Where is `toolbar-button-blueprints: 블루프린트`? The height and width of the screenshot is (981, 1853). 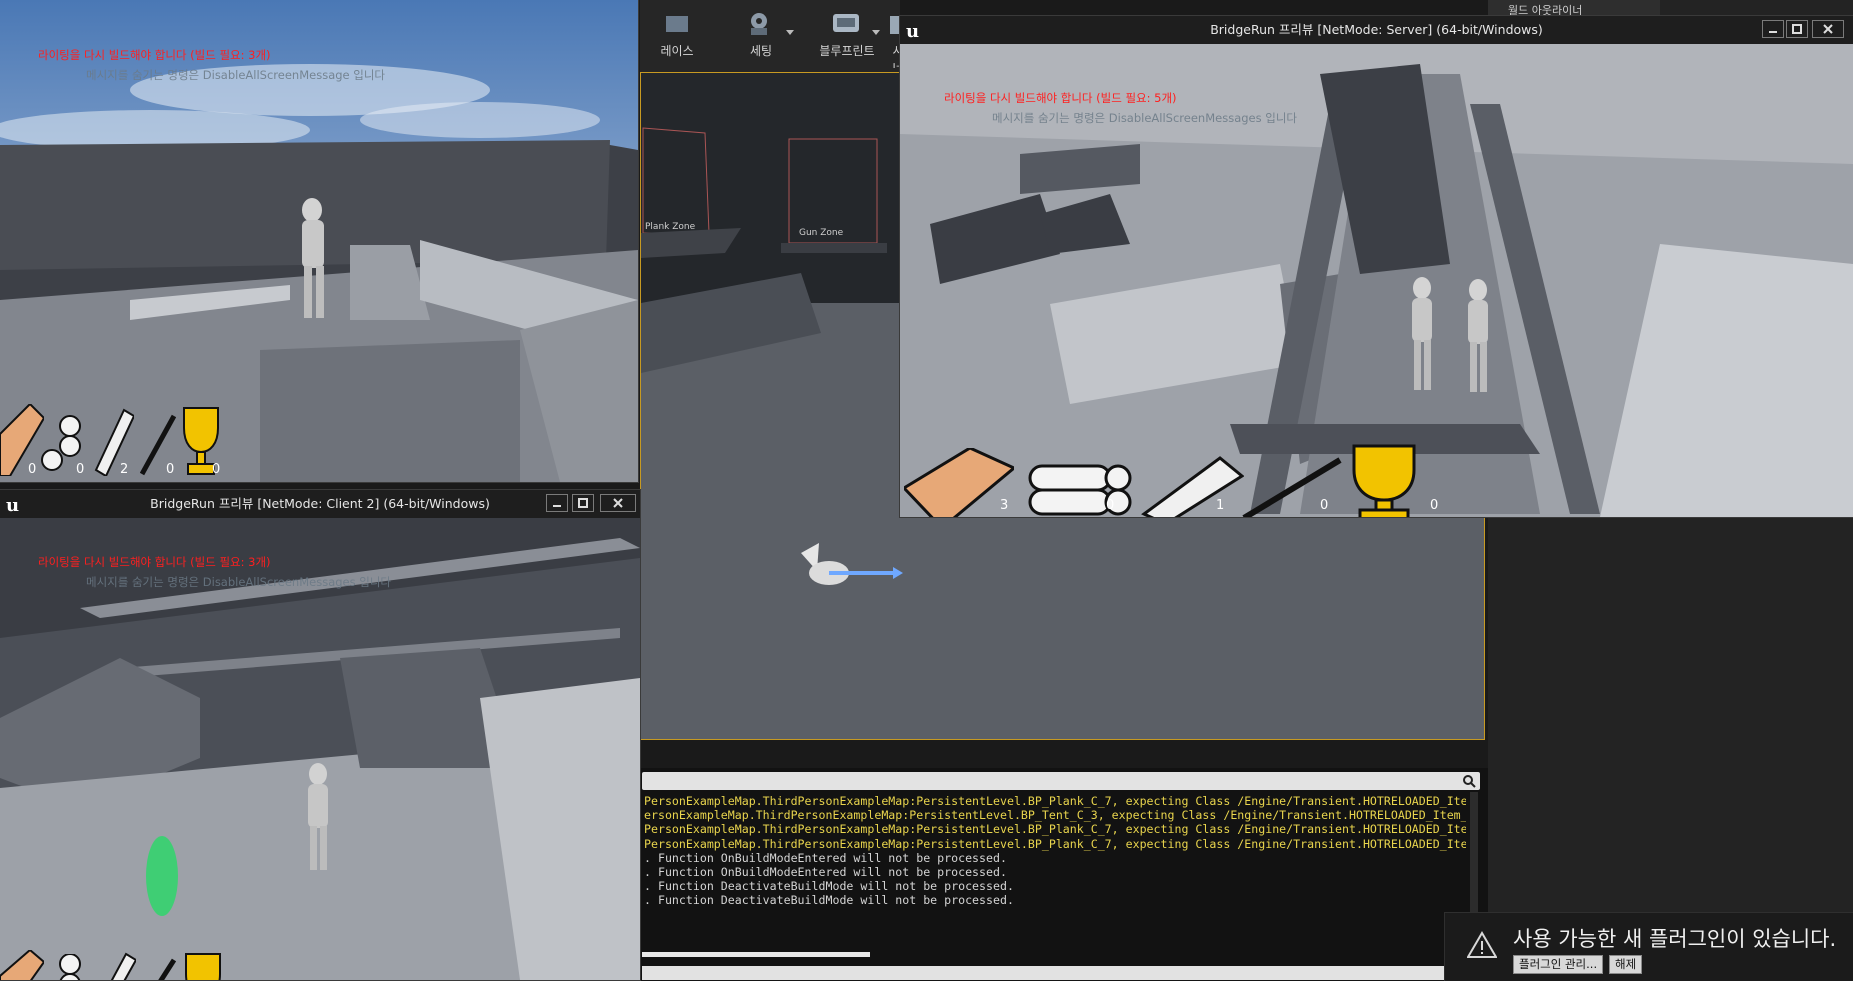
toolbar-button-blueprints: 블루프린트 is located at coordinates (847, 36).